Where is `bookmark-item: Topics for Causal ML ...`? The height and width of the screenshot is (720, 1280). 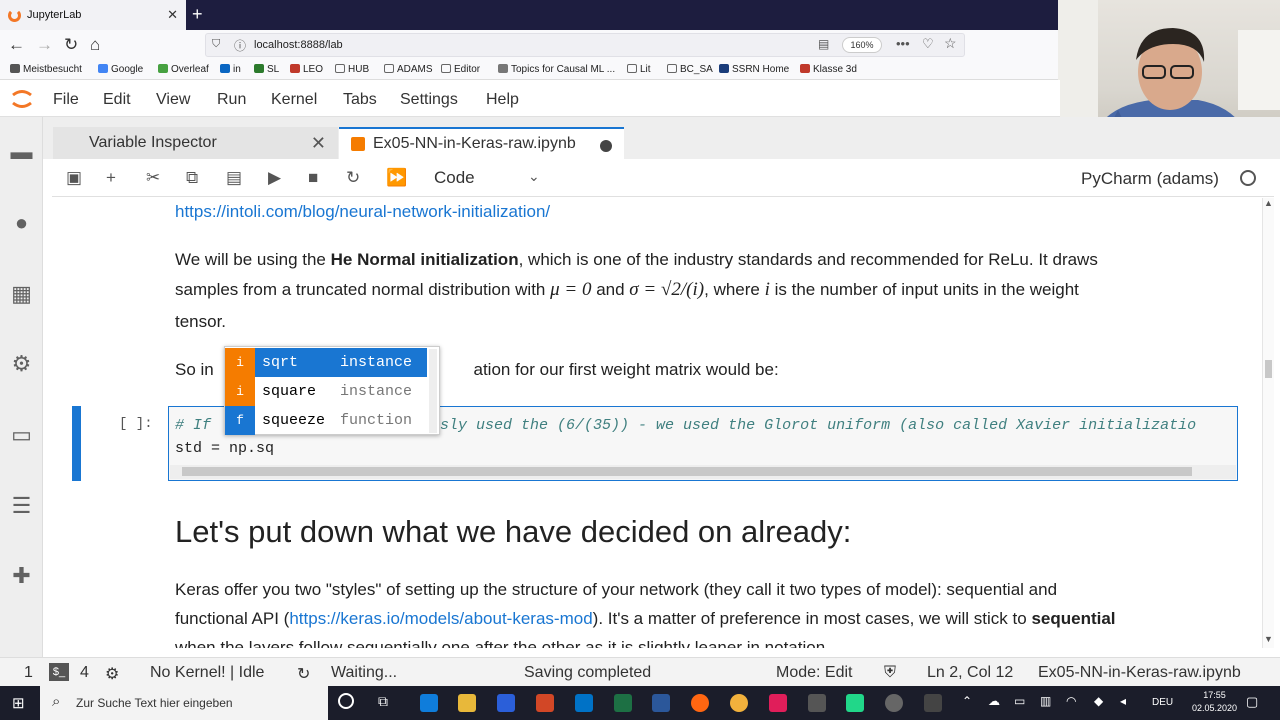 bookmark-item: Topics for Causal ML ... is located at coordinates (556, 69).